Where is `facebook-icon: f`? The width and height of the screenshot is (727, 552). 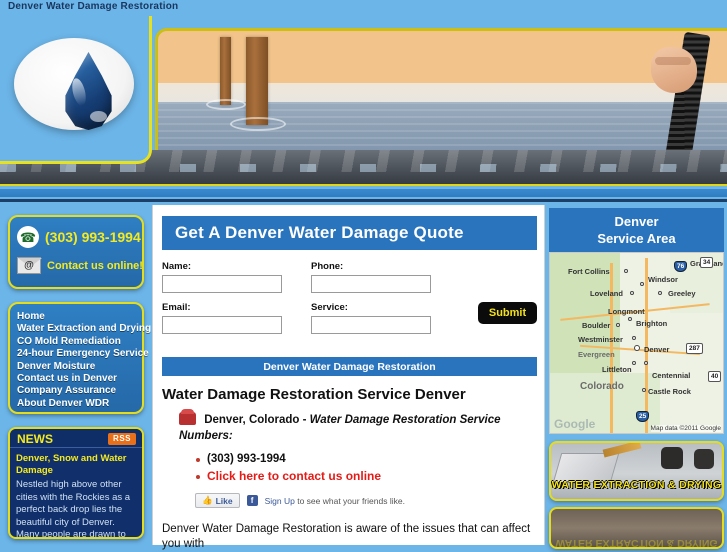
facebook-icon: f is located at coordinates (252, 500).